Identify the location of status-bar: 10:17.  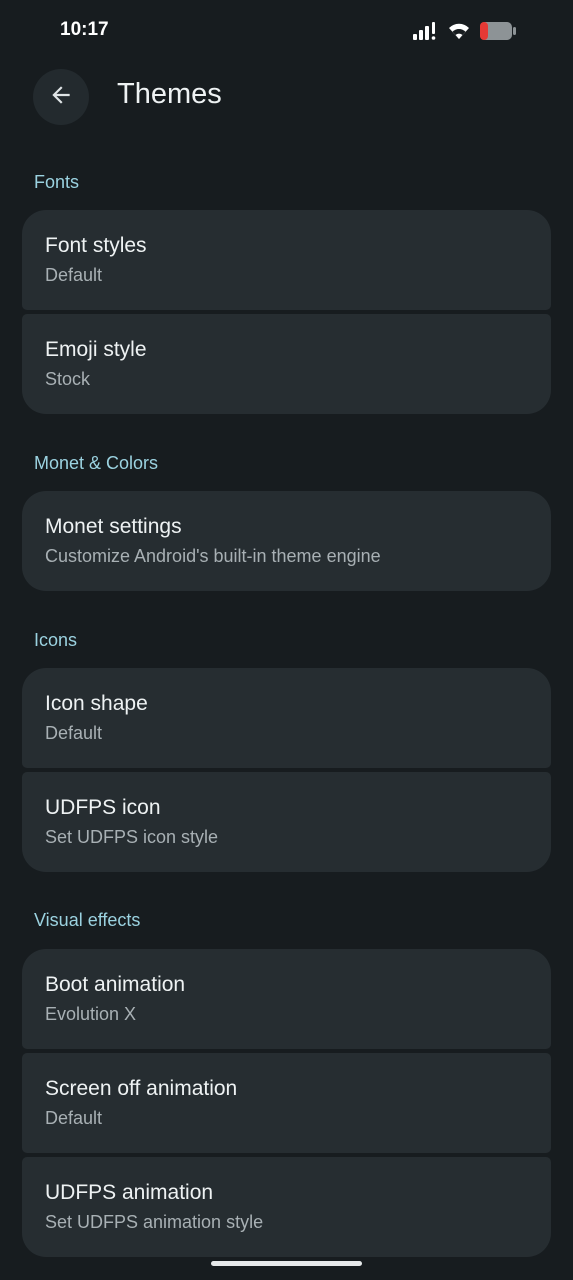
(286, 31).